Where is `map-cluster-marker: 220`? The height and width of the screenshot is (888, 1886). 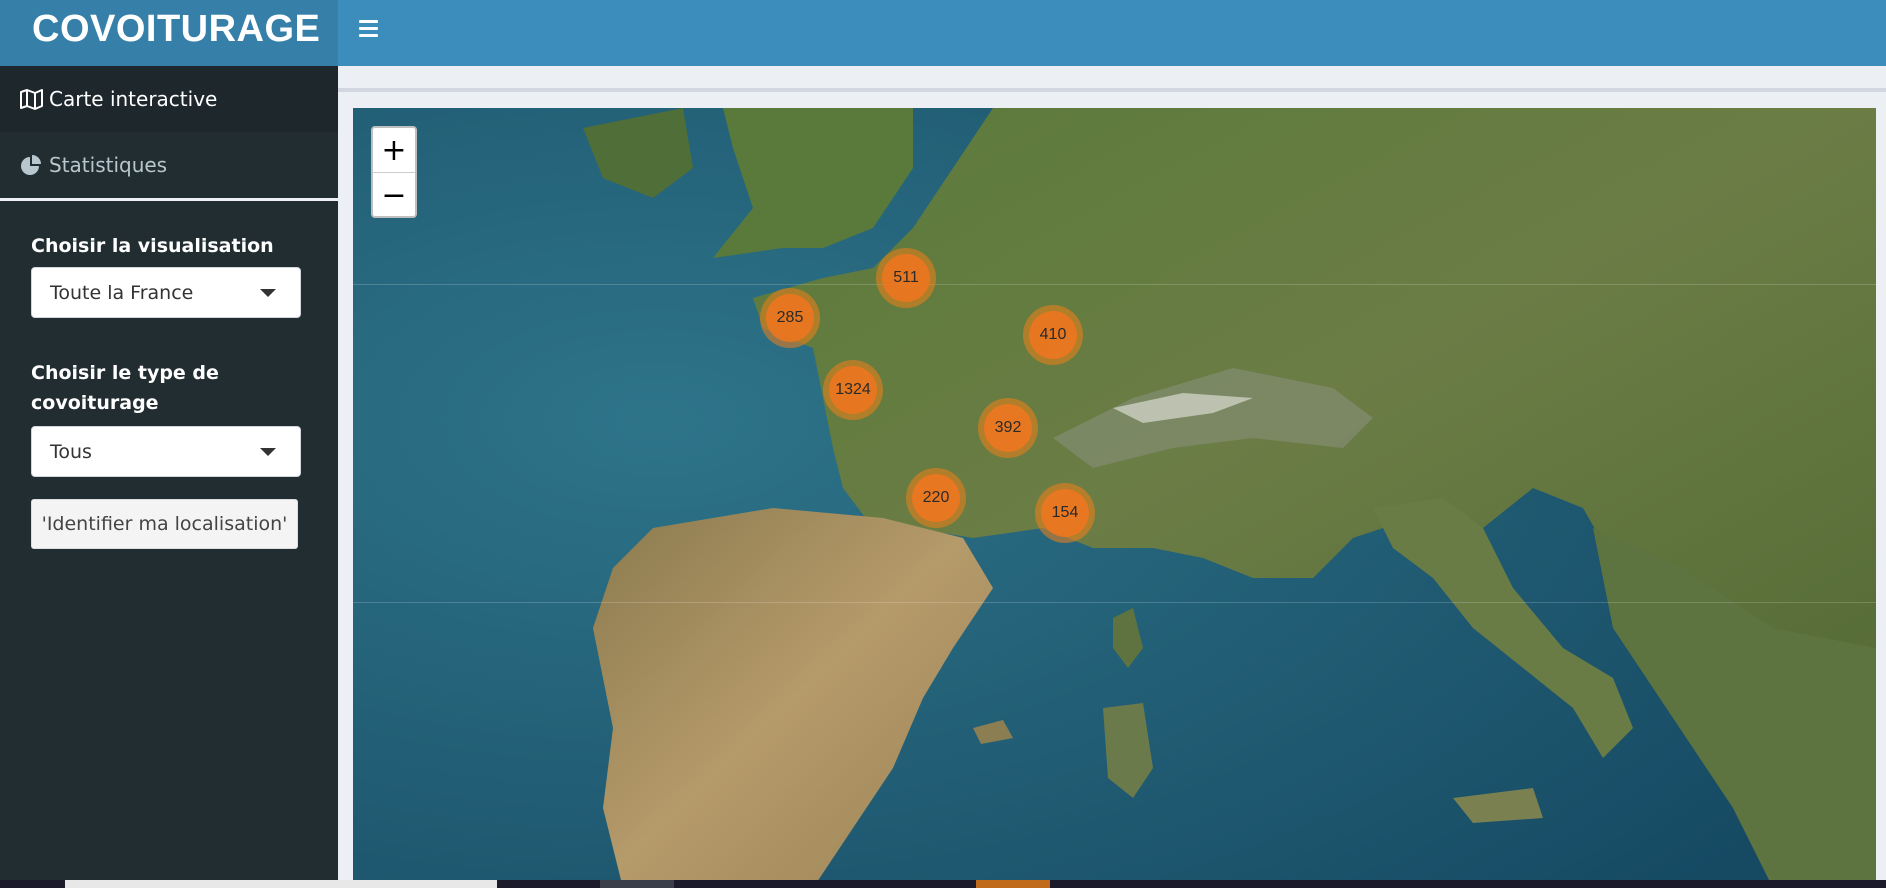 map-cluster-marker: 220 is located at coordinates (936, 498).